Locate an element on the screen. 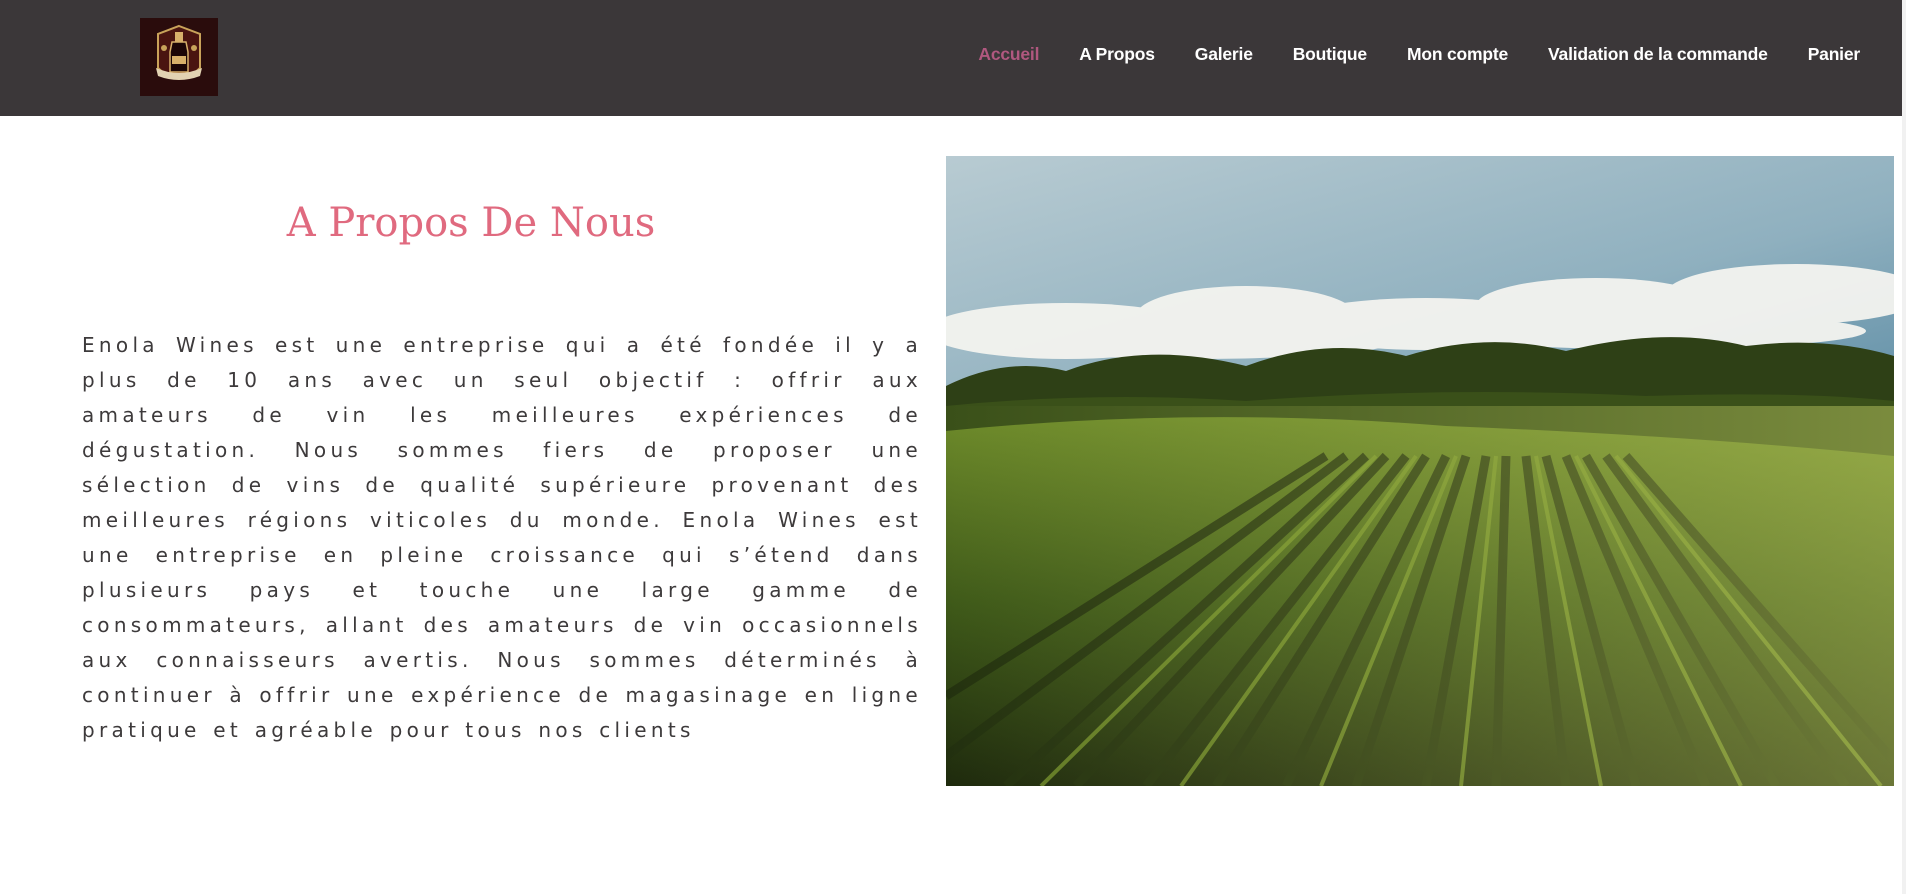 This screenshot has width=1906, height=894. nav-item-a-propos: A Propos is located at coordinates (1117, 54).